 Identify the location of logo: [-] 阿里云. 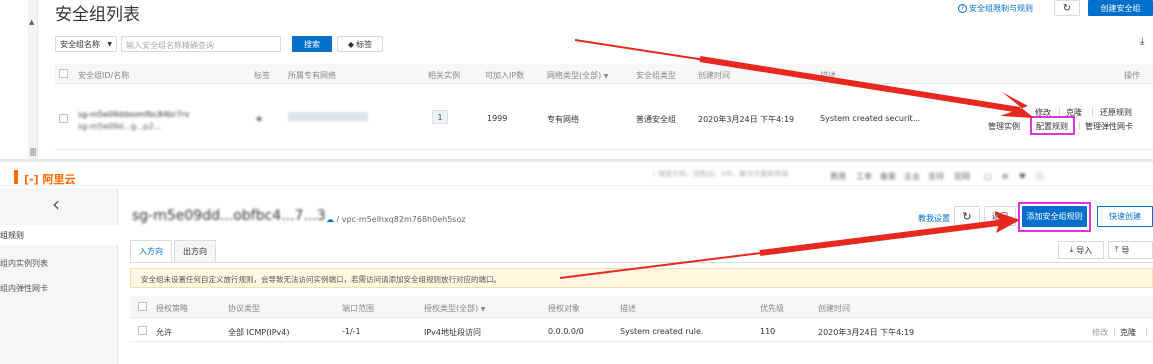
(50, 178).